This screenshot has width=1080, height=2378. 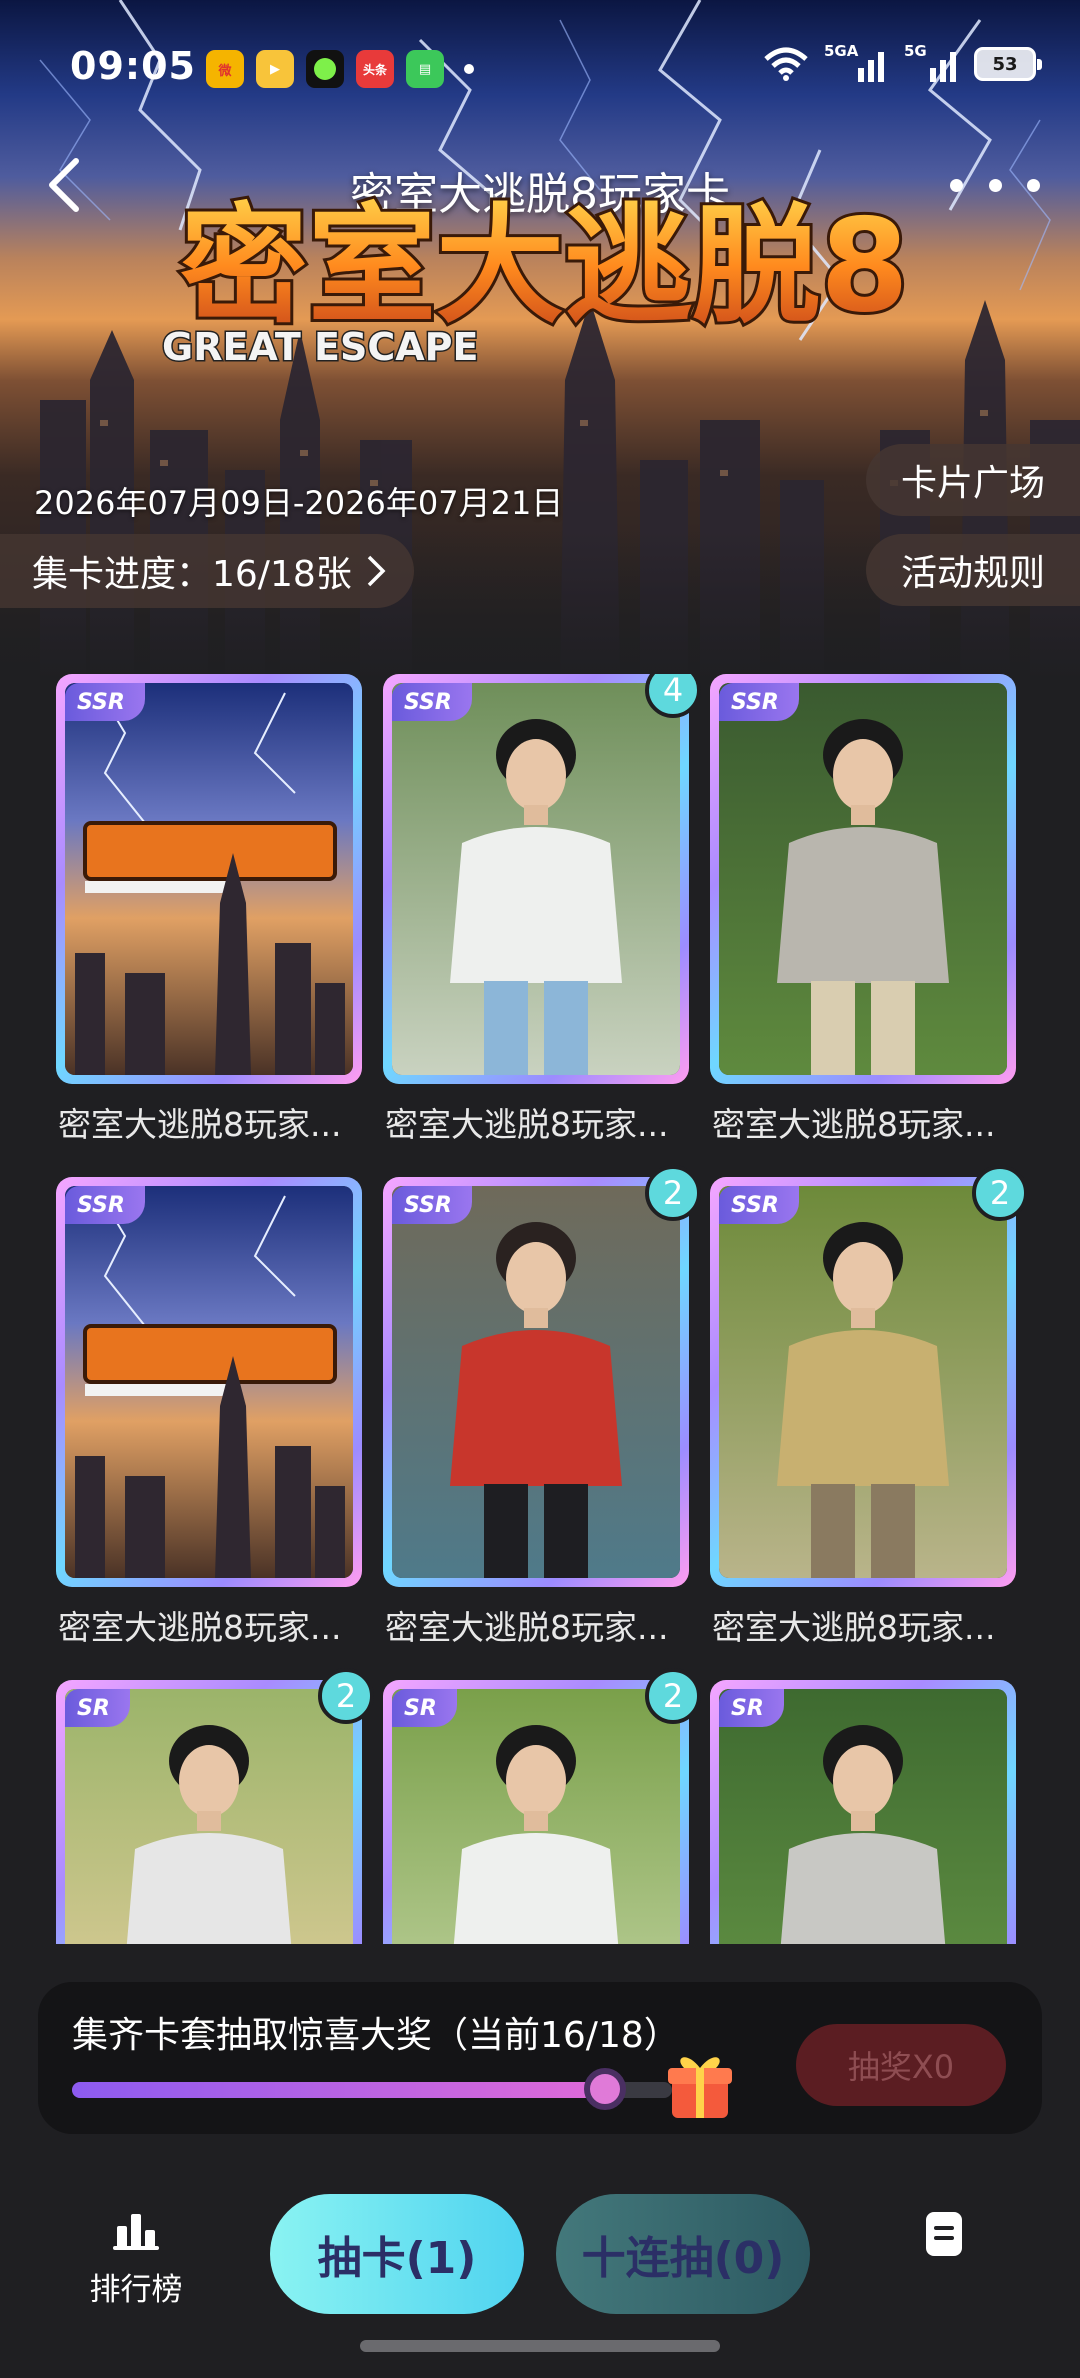 I want to click on leaderboard-tab: 排行榜, so click(x=136, y=2259).